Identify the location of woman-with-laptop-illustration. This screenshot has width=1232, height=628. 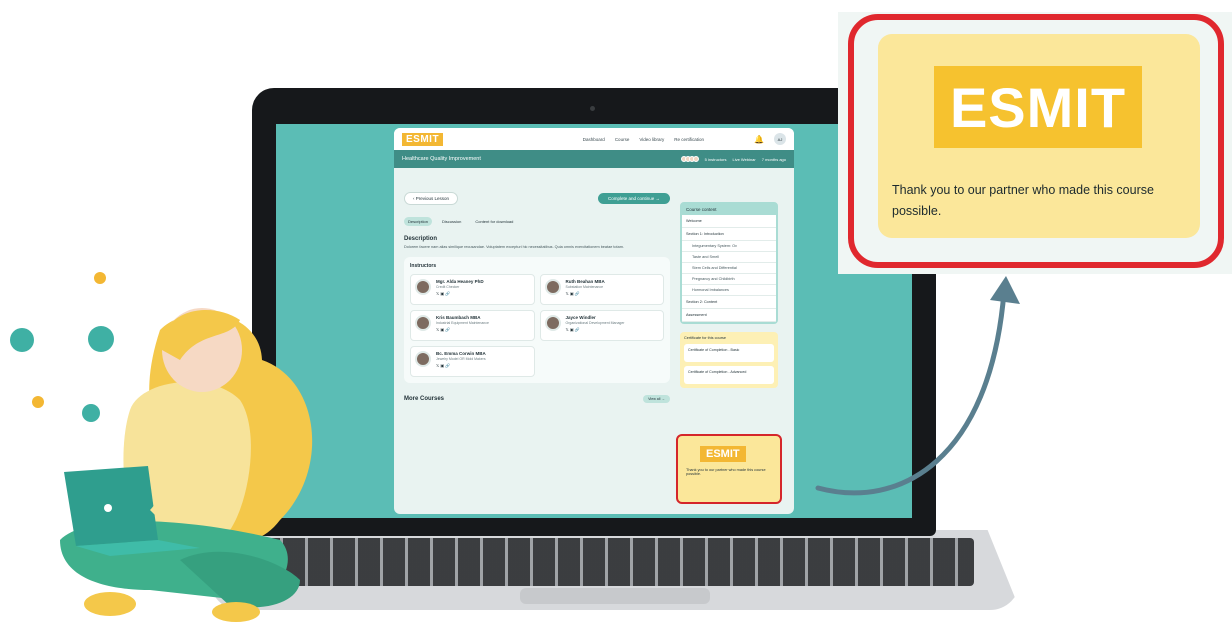
(186, 465).